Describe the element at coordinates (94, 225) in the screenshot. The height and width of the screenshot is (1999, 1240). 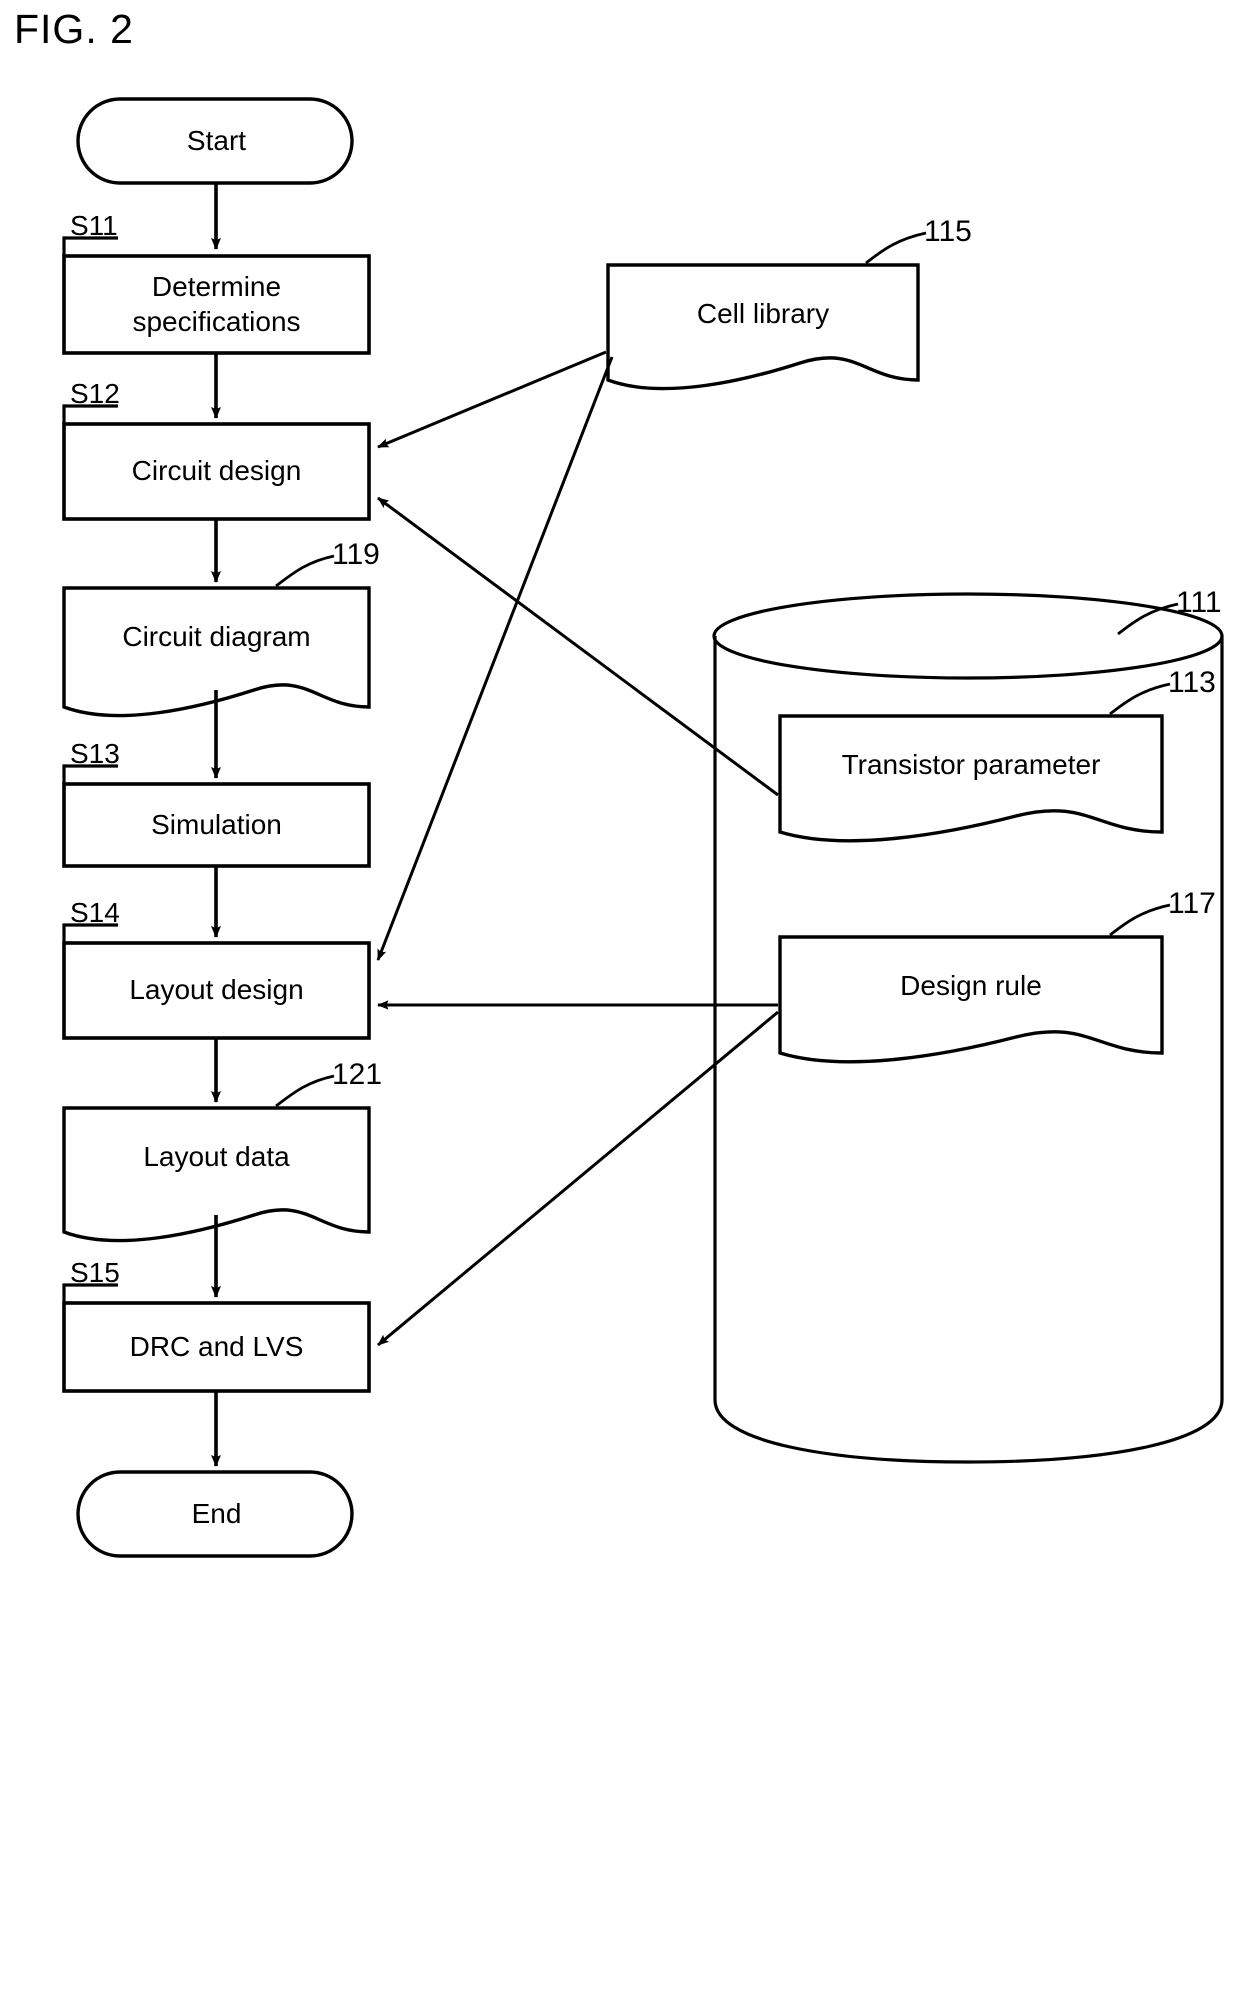
I see `step-tag-s11: S11` at that location.